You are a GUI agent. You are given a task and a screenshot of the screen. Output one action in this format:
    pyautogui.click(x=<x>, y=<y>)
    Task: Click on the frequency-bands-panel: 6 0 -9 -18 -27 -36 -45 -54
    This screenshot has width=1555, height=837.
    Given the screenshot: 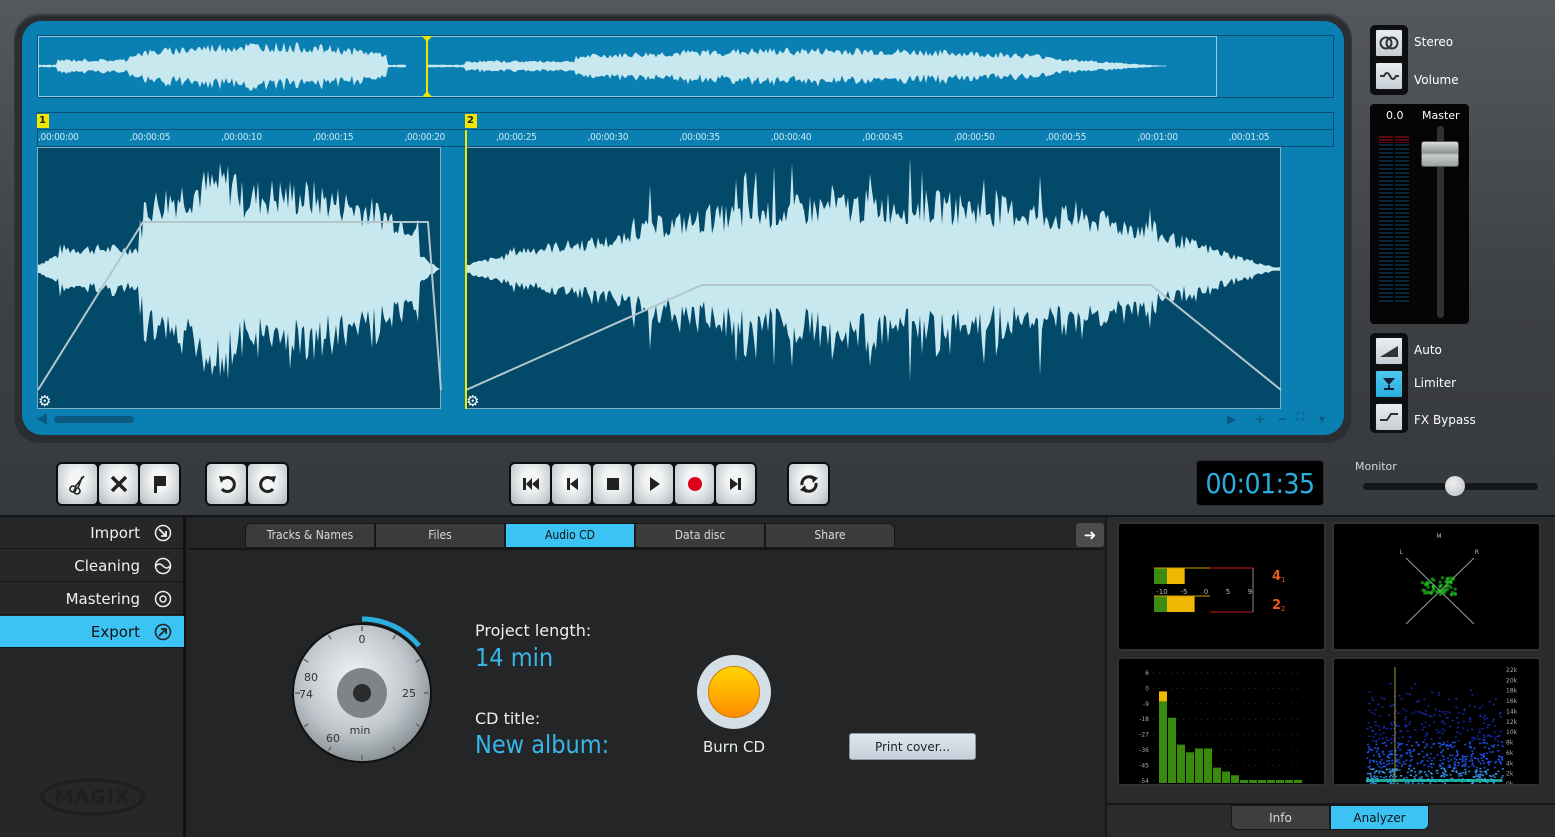 What is the action you would take?
    pyautogui.click(x=1221, y=721)
    